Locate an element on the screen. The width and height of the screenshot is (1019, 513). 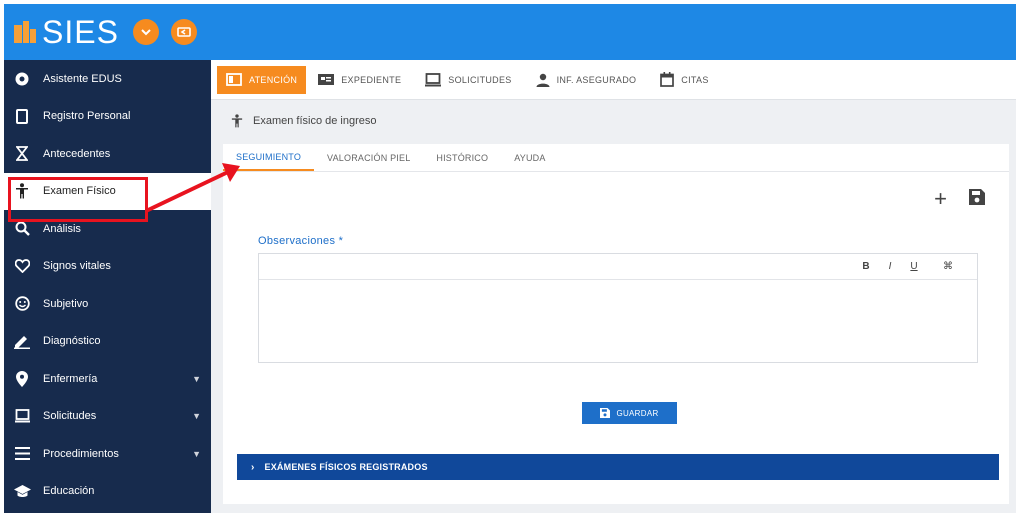
tab-valoracion-piel: VALORACIÓN PIEL is located at coordinates (368, 157).